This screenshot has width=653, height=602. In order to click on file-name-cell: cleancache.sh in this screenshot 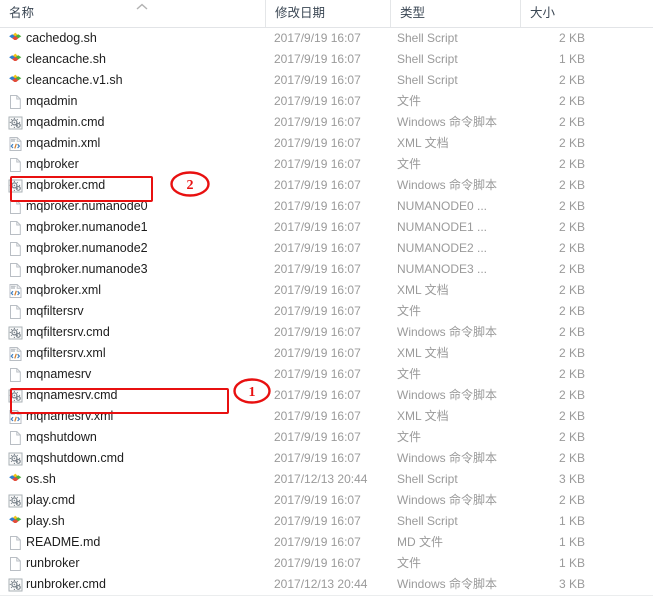, I will do `click(143, 59)`.